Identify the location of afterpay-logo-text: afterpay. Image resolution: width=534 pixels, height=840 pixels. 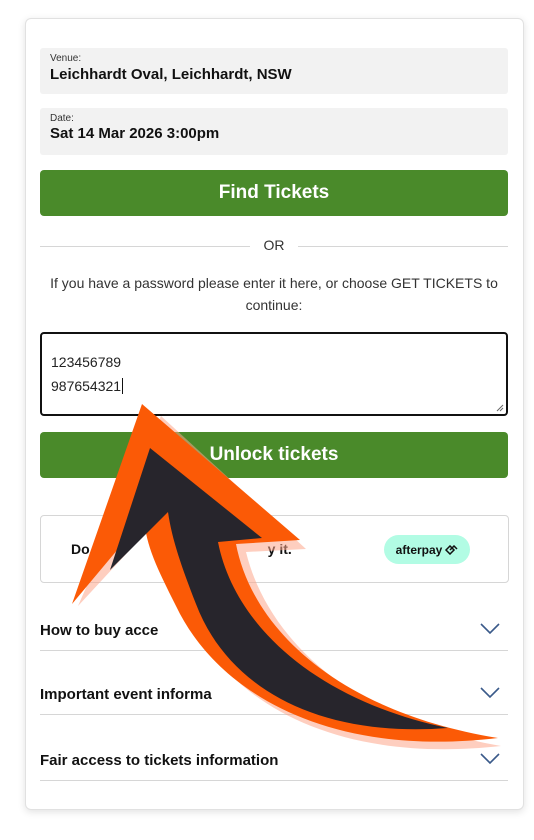
(419, 549).